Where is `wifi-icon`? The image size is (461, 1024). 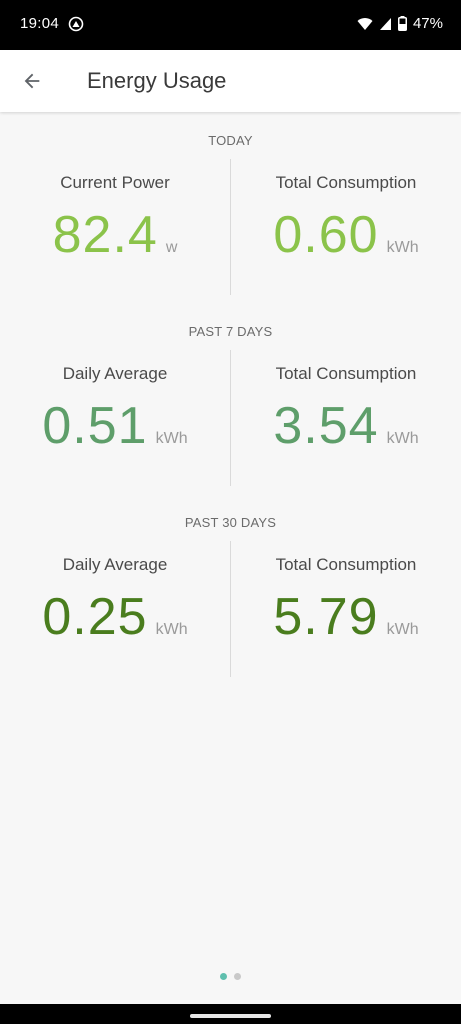 wifi-icon is located at coordinates (365, 23).